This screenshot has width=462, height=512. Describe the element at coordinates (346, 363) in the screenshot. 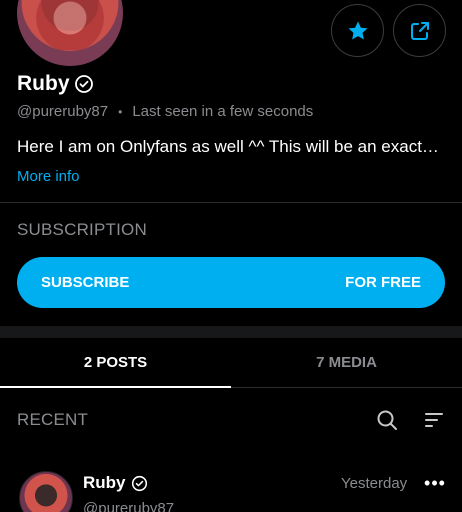

I see `tab-media: 7 MEDIA` at that location.